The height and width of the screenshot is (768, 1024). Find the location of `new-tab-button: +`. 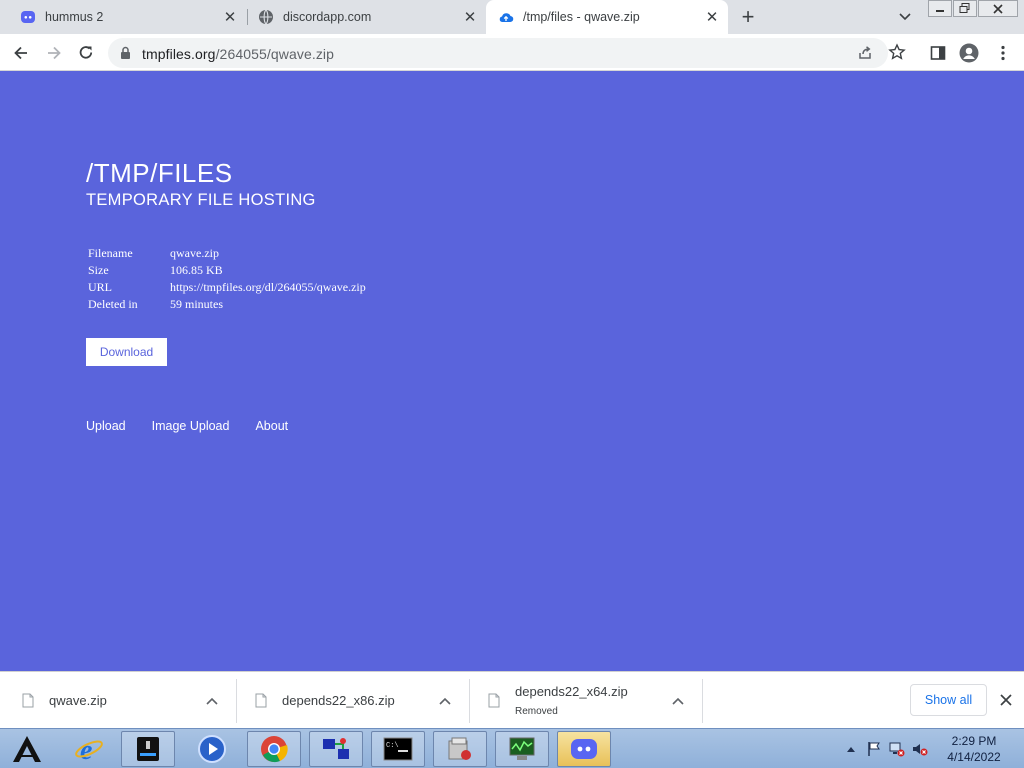

new-tab-button: + is located at coordinates (748, 16).